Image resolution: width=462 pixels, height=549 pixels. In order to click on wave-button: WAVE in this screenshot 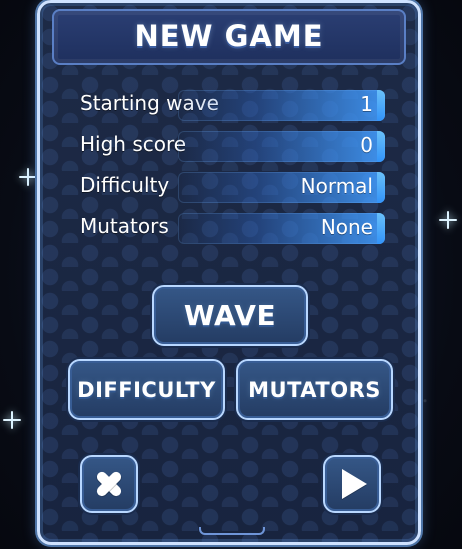, I will do `click(230, 315)`.